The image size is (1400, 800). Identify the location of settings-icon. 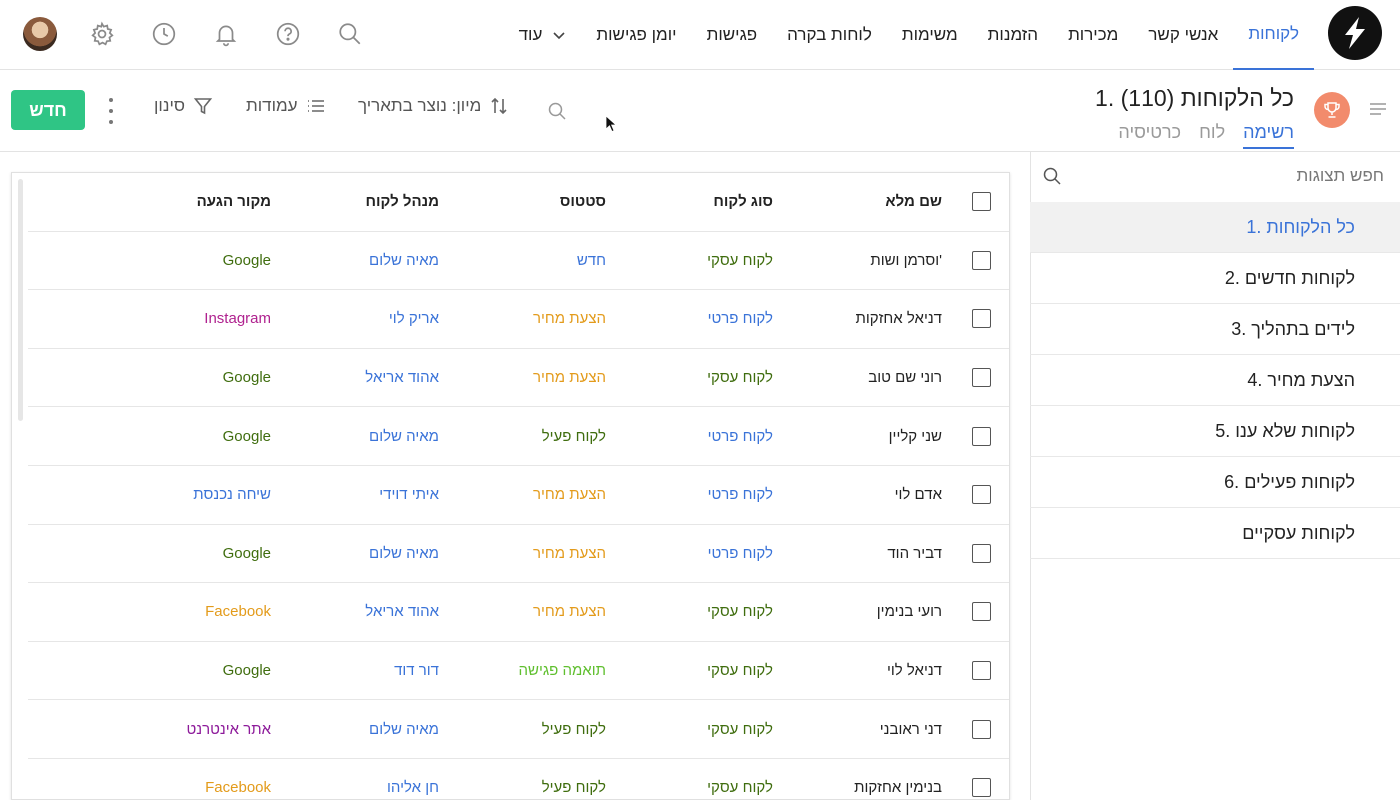
(102, 34).